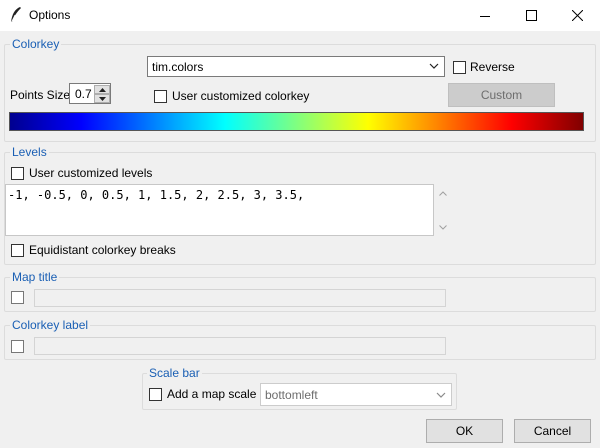 The width and height of the screenshot is (600, 448). Describe the element at coordinates (464, 431) in the screenshot. I see `ok-button: OK` at that location.